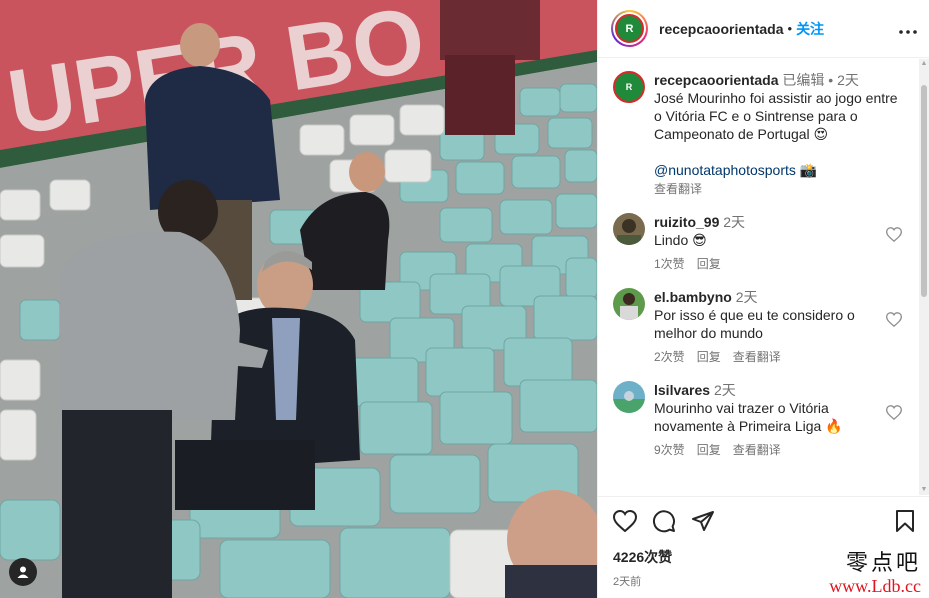 Image resolution: width=929 pixels, height=598 pixels. Describe the element at coordinates (669, 357) in the screenshot. I see `comment-like-count: 2次赞` at that location.